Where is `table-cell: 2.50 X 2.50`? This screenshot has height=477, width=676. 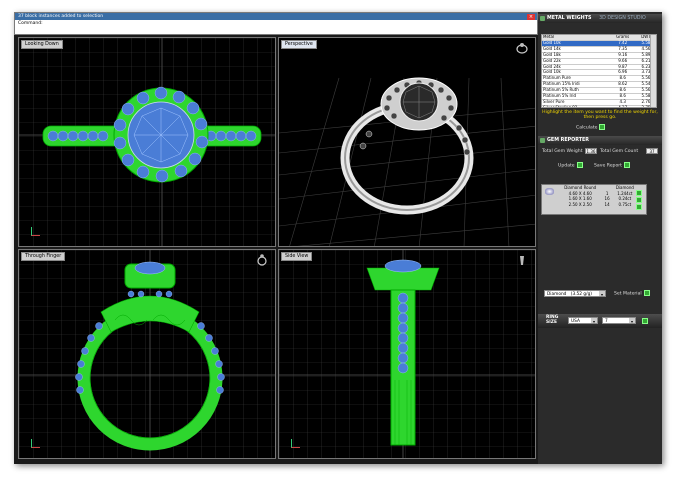
table-cell: 2.50 X 2.50 is located at coordinates (580, 204).